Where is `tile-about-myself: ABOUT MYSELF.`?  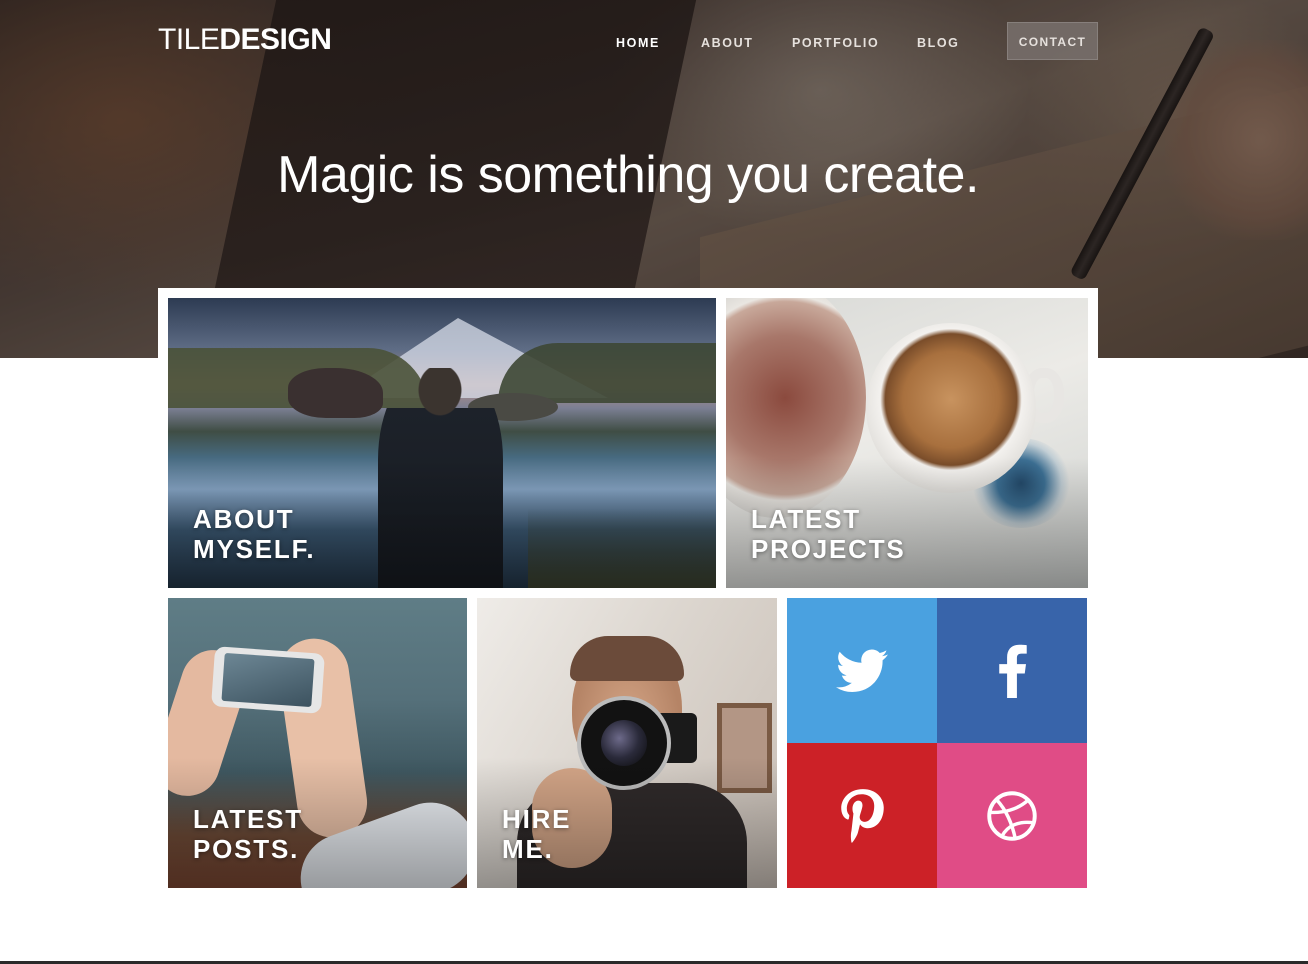 tile-about-myself: ABOUT MYSELF. is located at coordinates (442, 443).